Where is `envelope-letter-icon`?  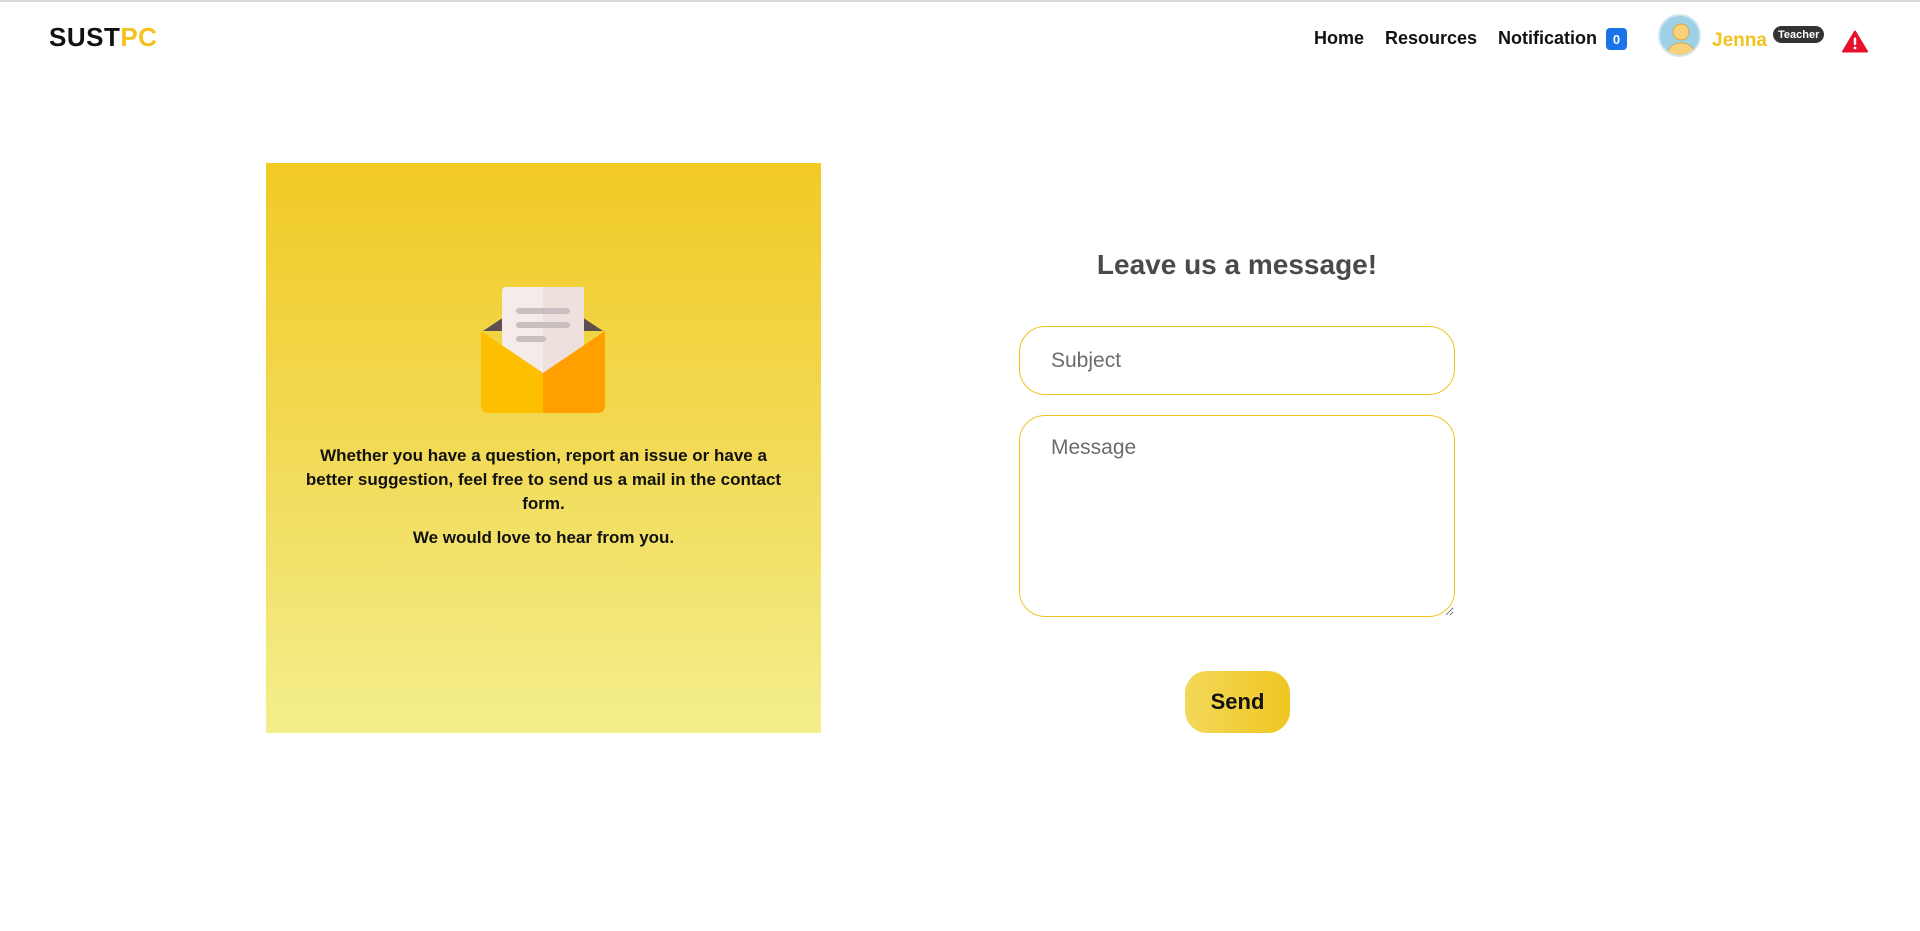 envelope-letter-icon is located at coordinates (543, 350).